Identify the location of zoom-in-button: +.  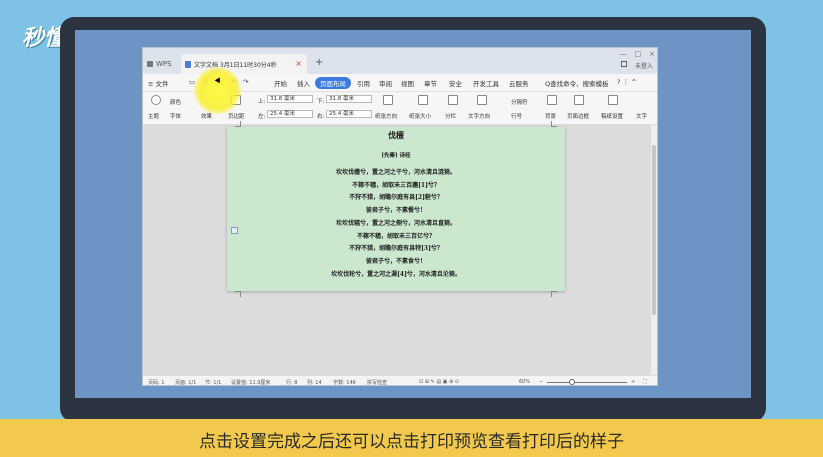
(633, 382).